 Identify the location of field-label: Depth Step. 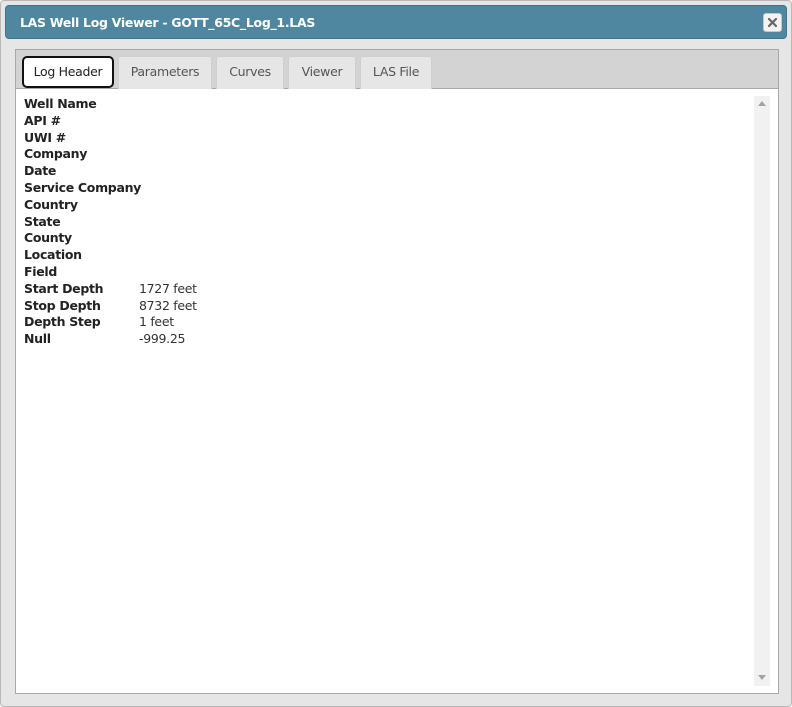
(62, 322).